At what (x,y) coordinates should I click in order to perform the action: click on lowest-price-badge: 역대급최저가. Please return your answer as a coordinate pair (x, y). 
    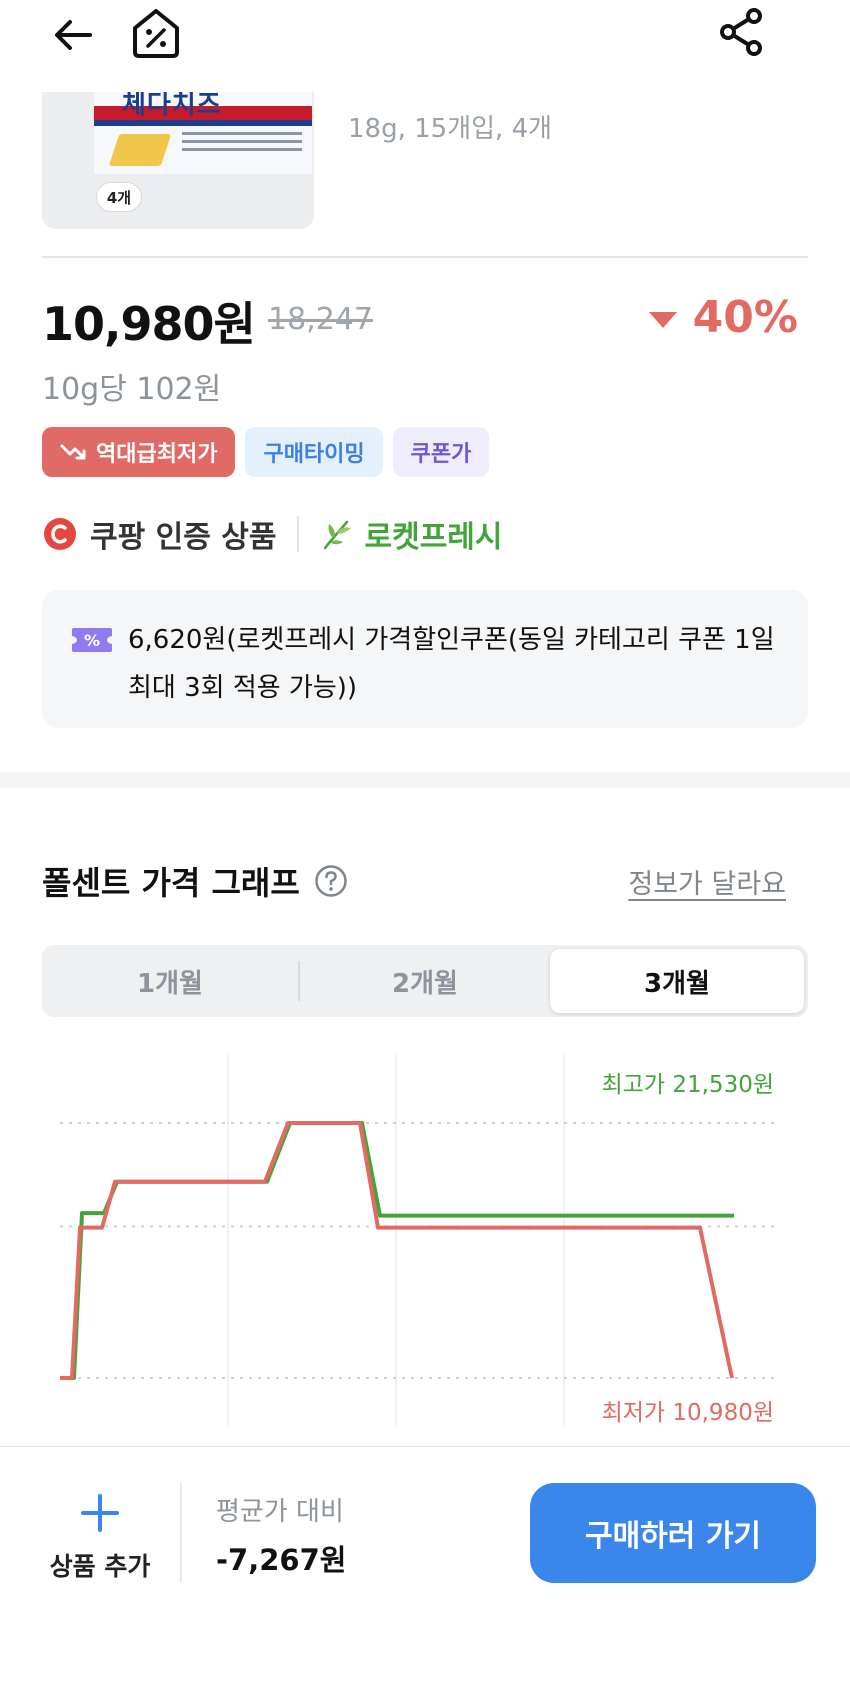
    Looking at the image, I should click on (139, 452).